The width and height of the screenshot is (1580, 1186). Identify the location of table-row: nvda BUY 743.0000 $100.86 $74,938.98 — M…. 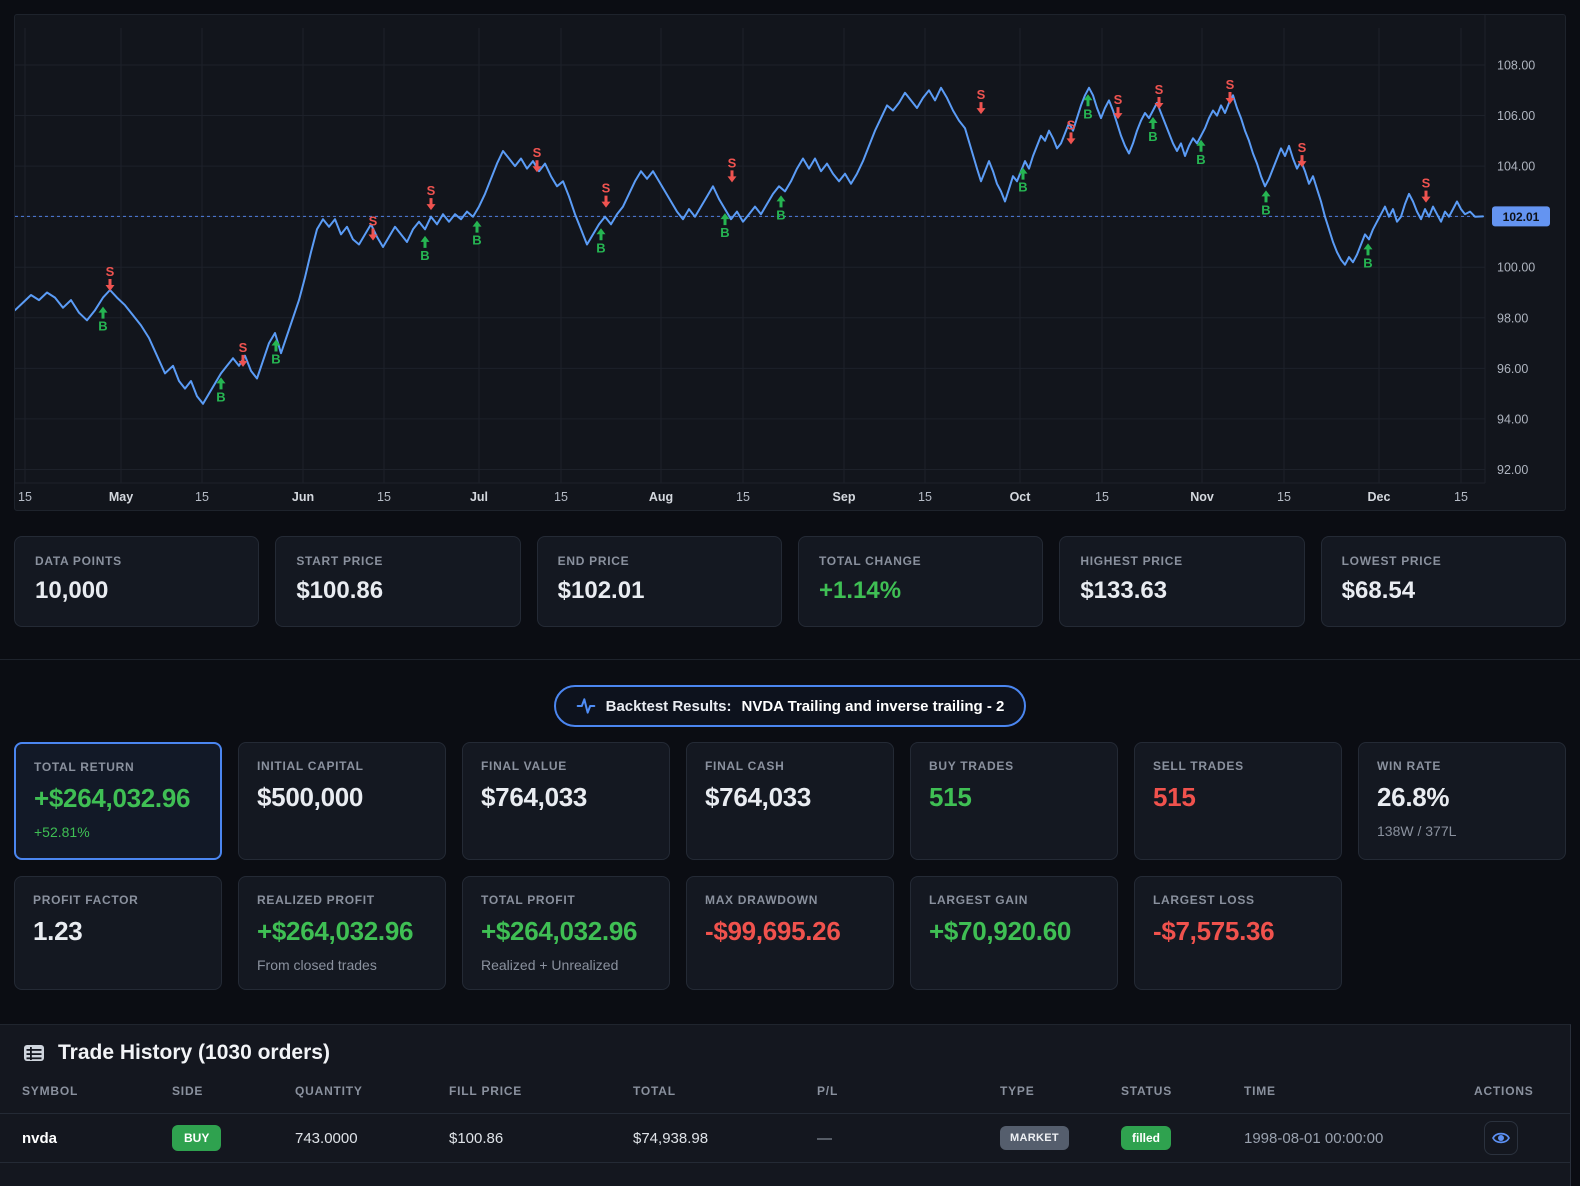
(785, 1138).